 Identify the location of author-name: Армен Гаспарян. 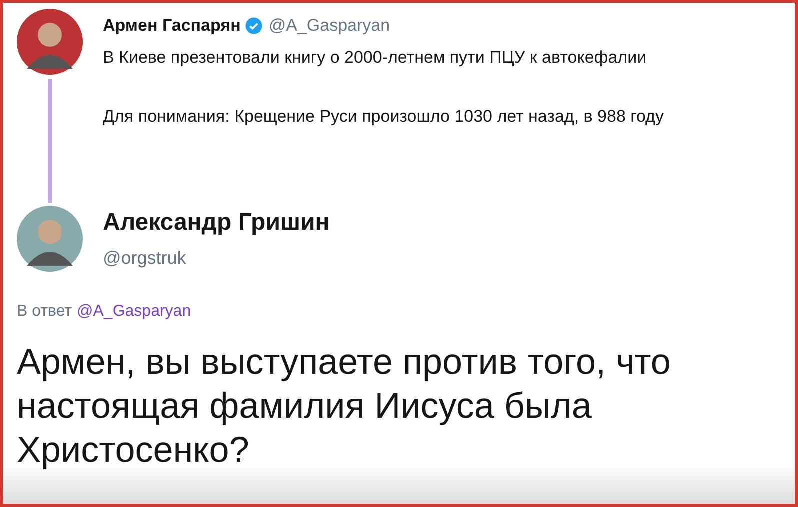
(172, 25).